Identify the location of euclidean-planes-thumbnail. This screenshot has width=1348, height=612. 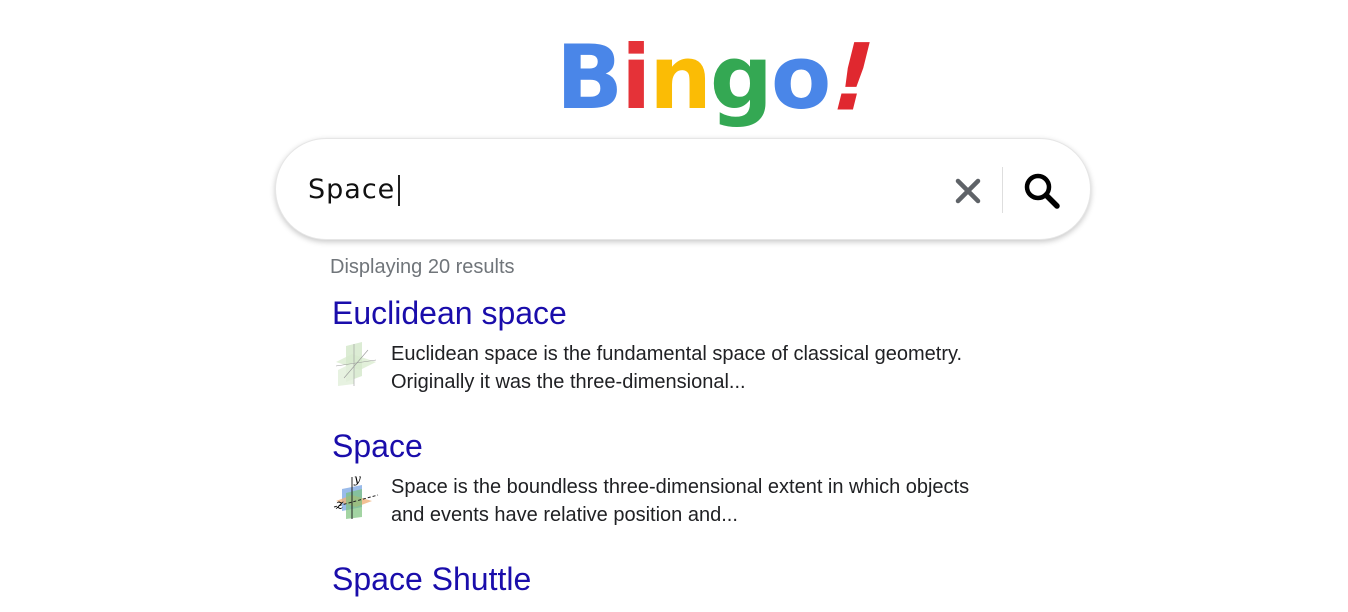
(356, 364).